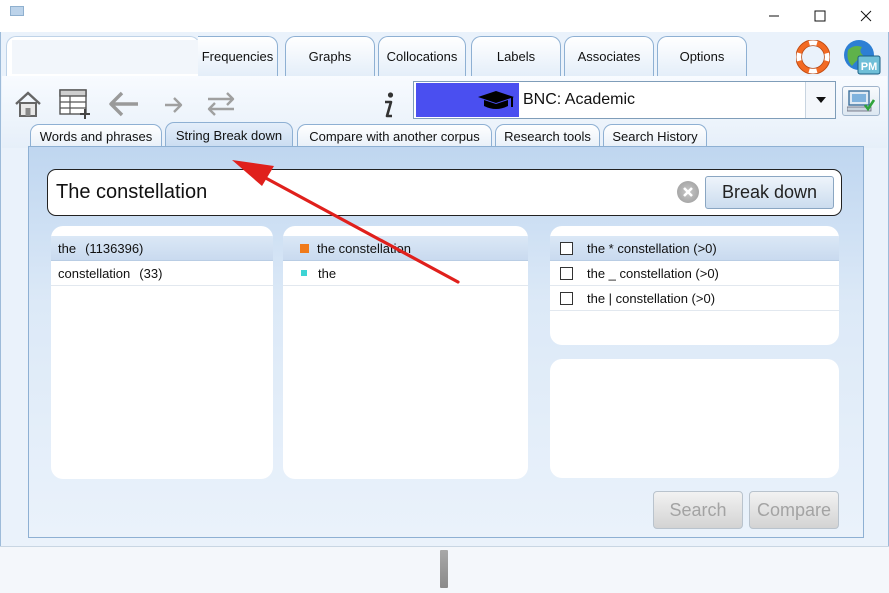  I want to click on main-tab-labels: Labels, so click(516, 56).